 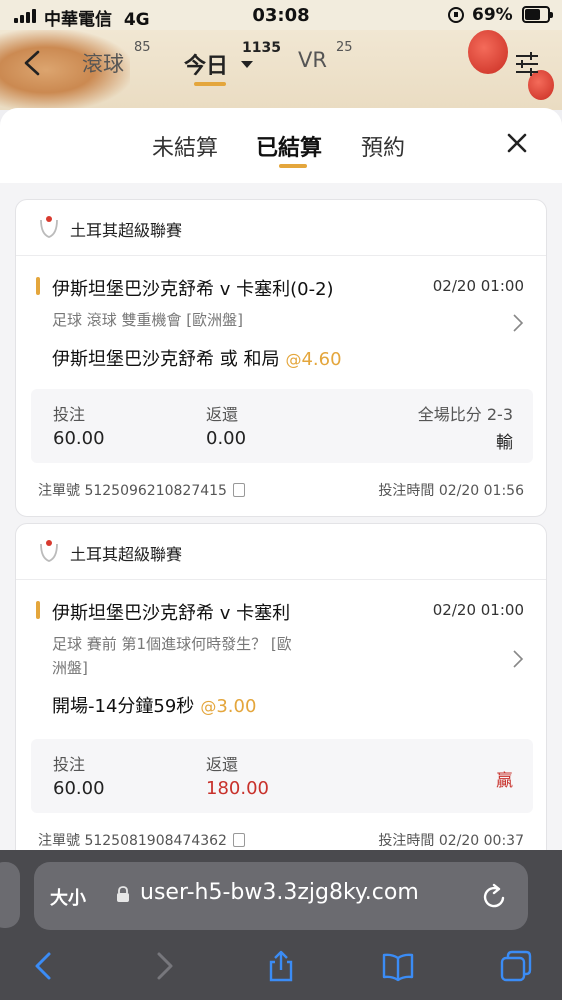 I want to click on tabs-icon, so click(x=516, y=966).